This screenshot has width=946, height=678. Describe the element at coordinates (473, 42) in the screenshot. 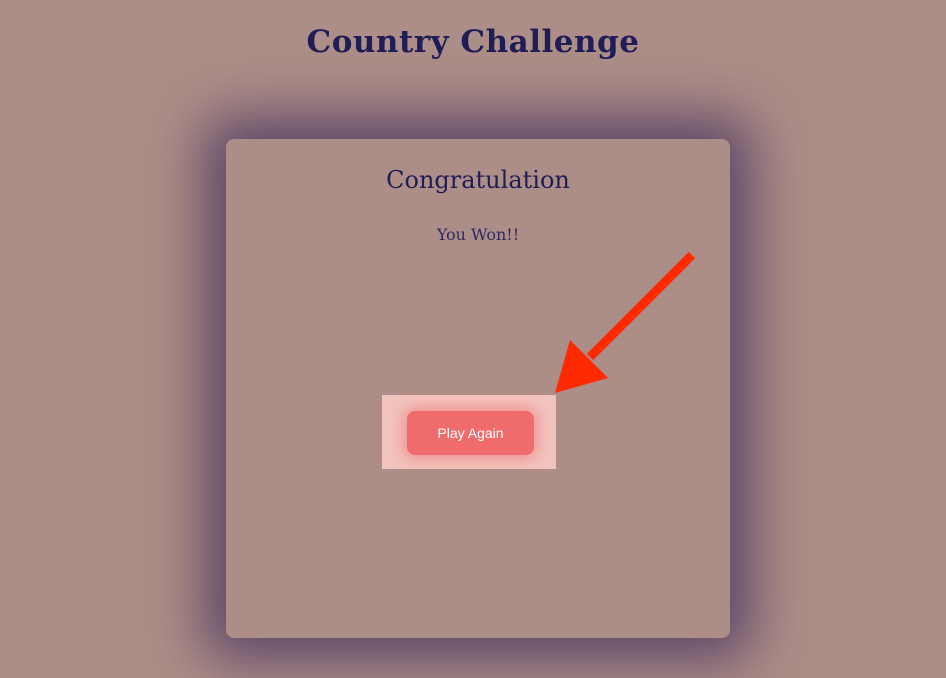

I see `app-title: Country Challenge` at that location.